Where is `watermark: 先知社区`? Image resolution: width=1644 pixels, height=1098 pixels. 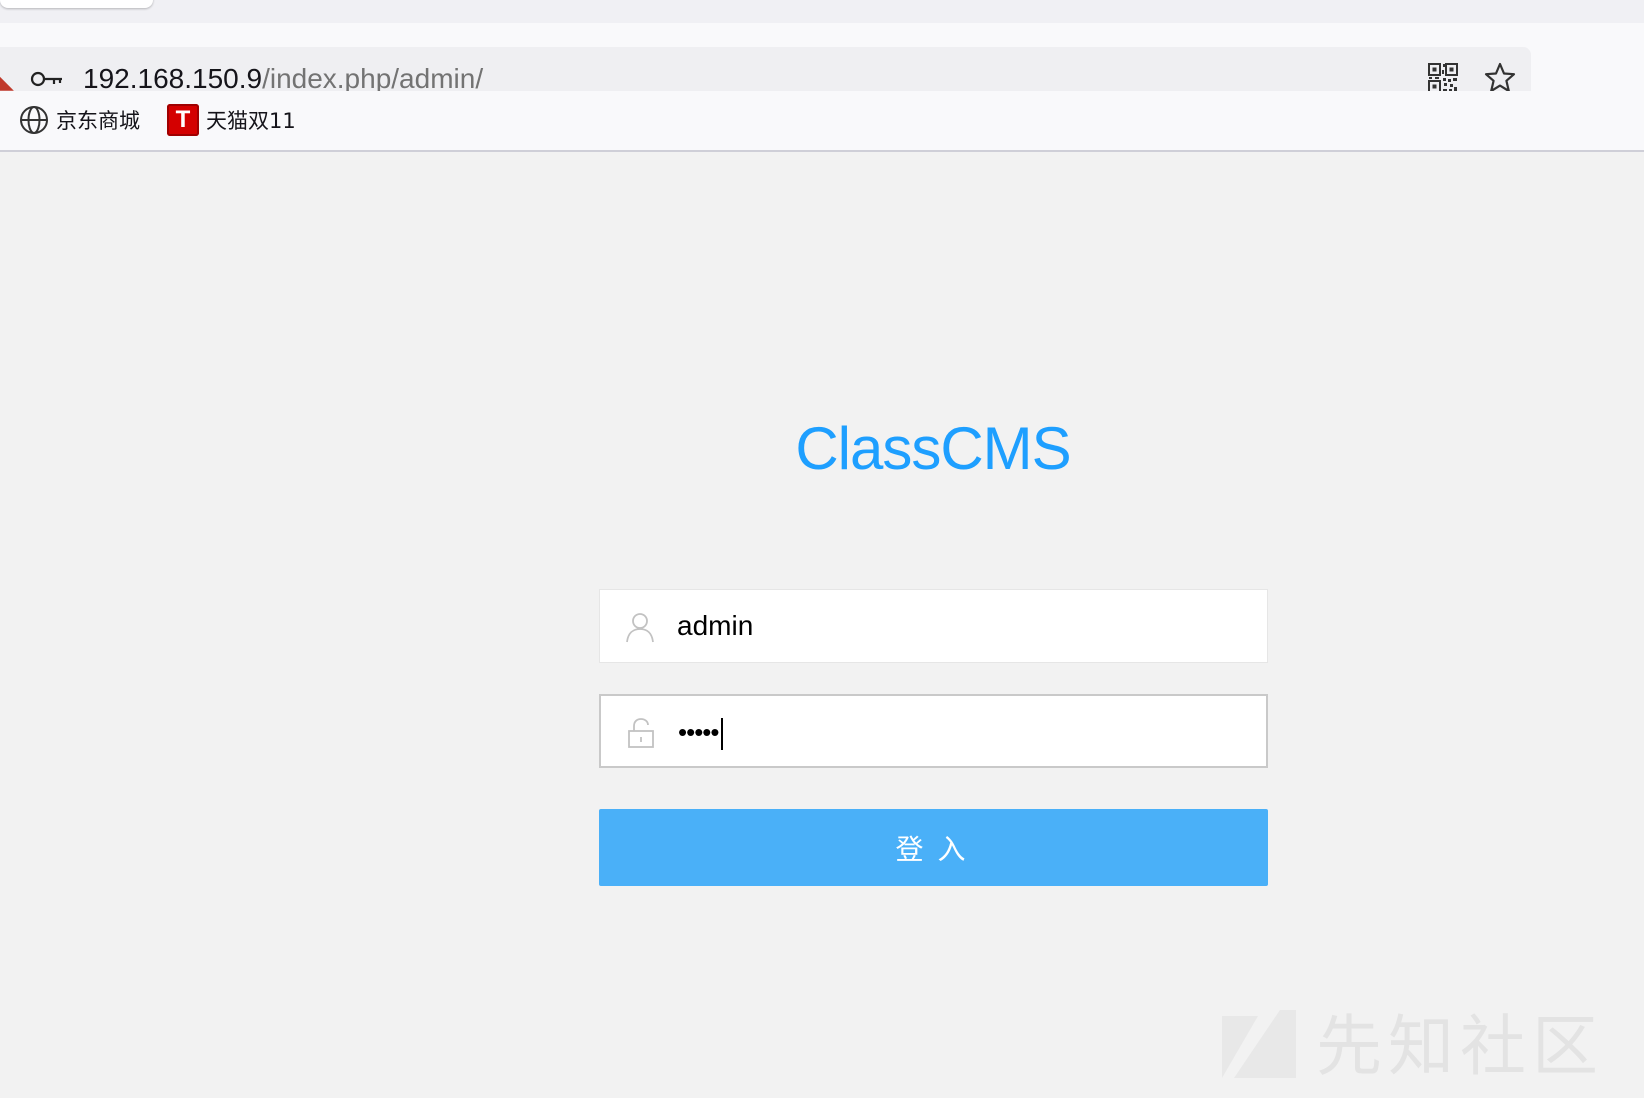 watermark: 先知社区 is located at coordinates (1411, 1043).